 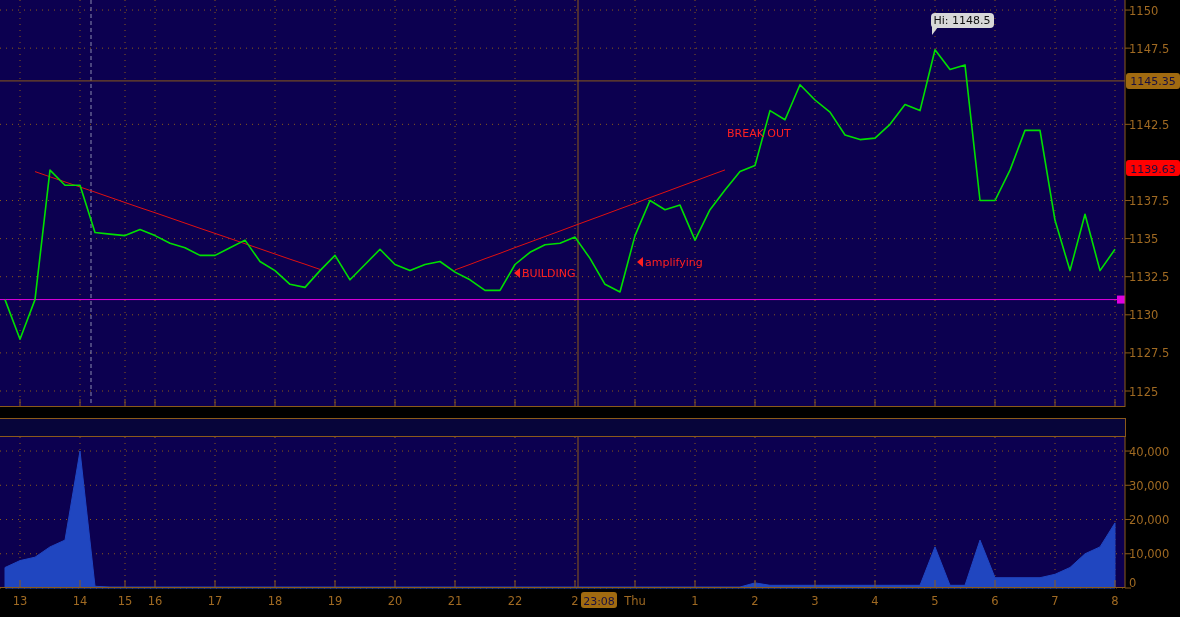 I want to click on chart-annotation: amplifying, so click(x=674, y=262).